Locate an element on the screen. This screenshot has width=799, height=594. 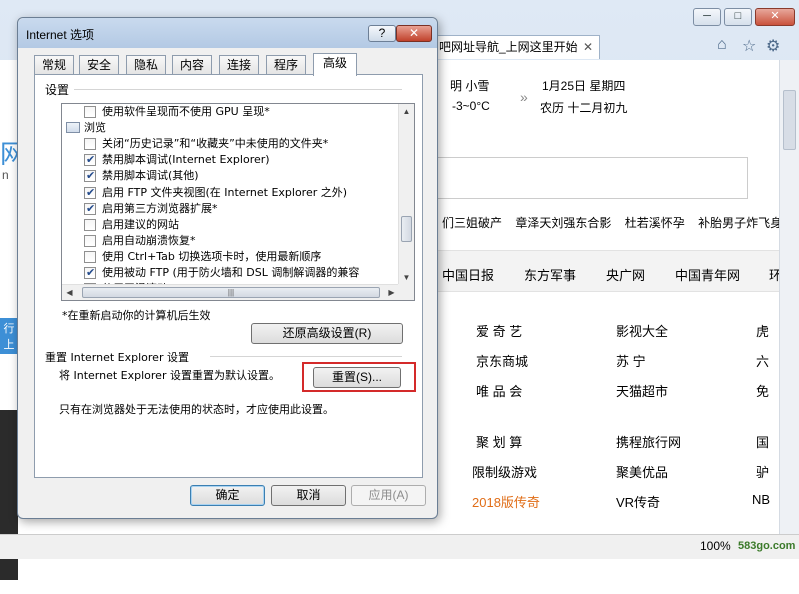
apply-button: 应用(A) is located at coordinates (388, 495).